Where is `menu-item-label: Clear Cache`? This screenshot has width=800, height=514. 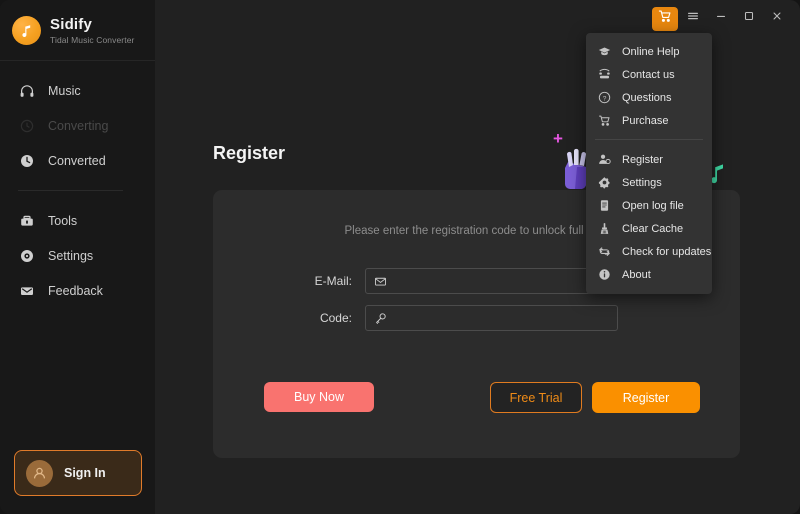 menu-item-label: Clear Cache is located at coordinates (653, 228).